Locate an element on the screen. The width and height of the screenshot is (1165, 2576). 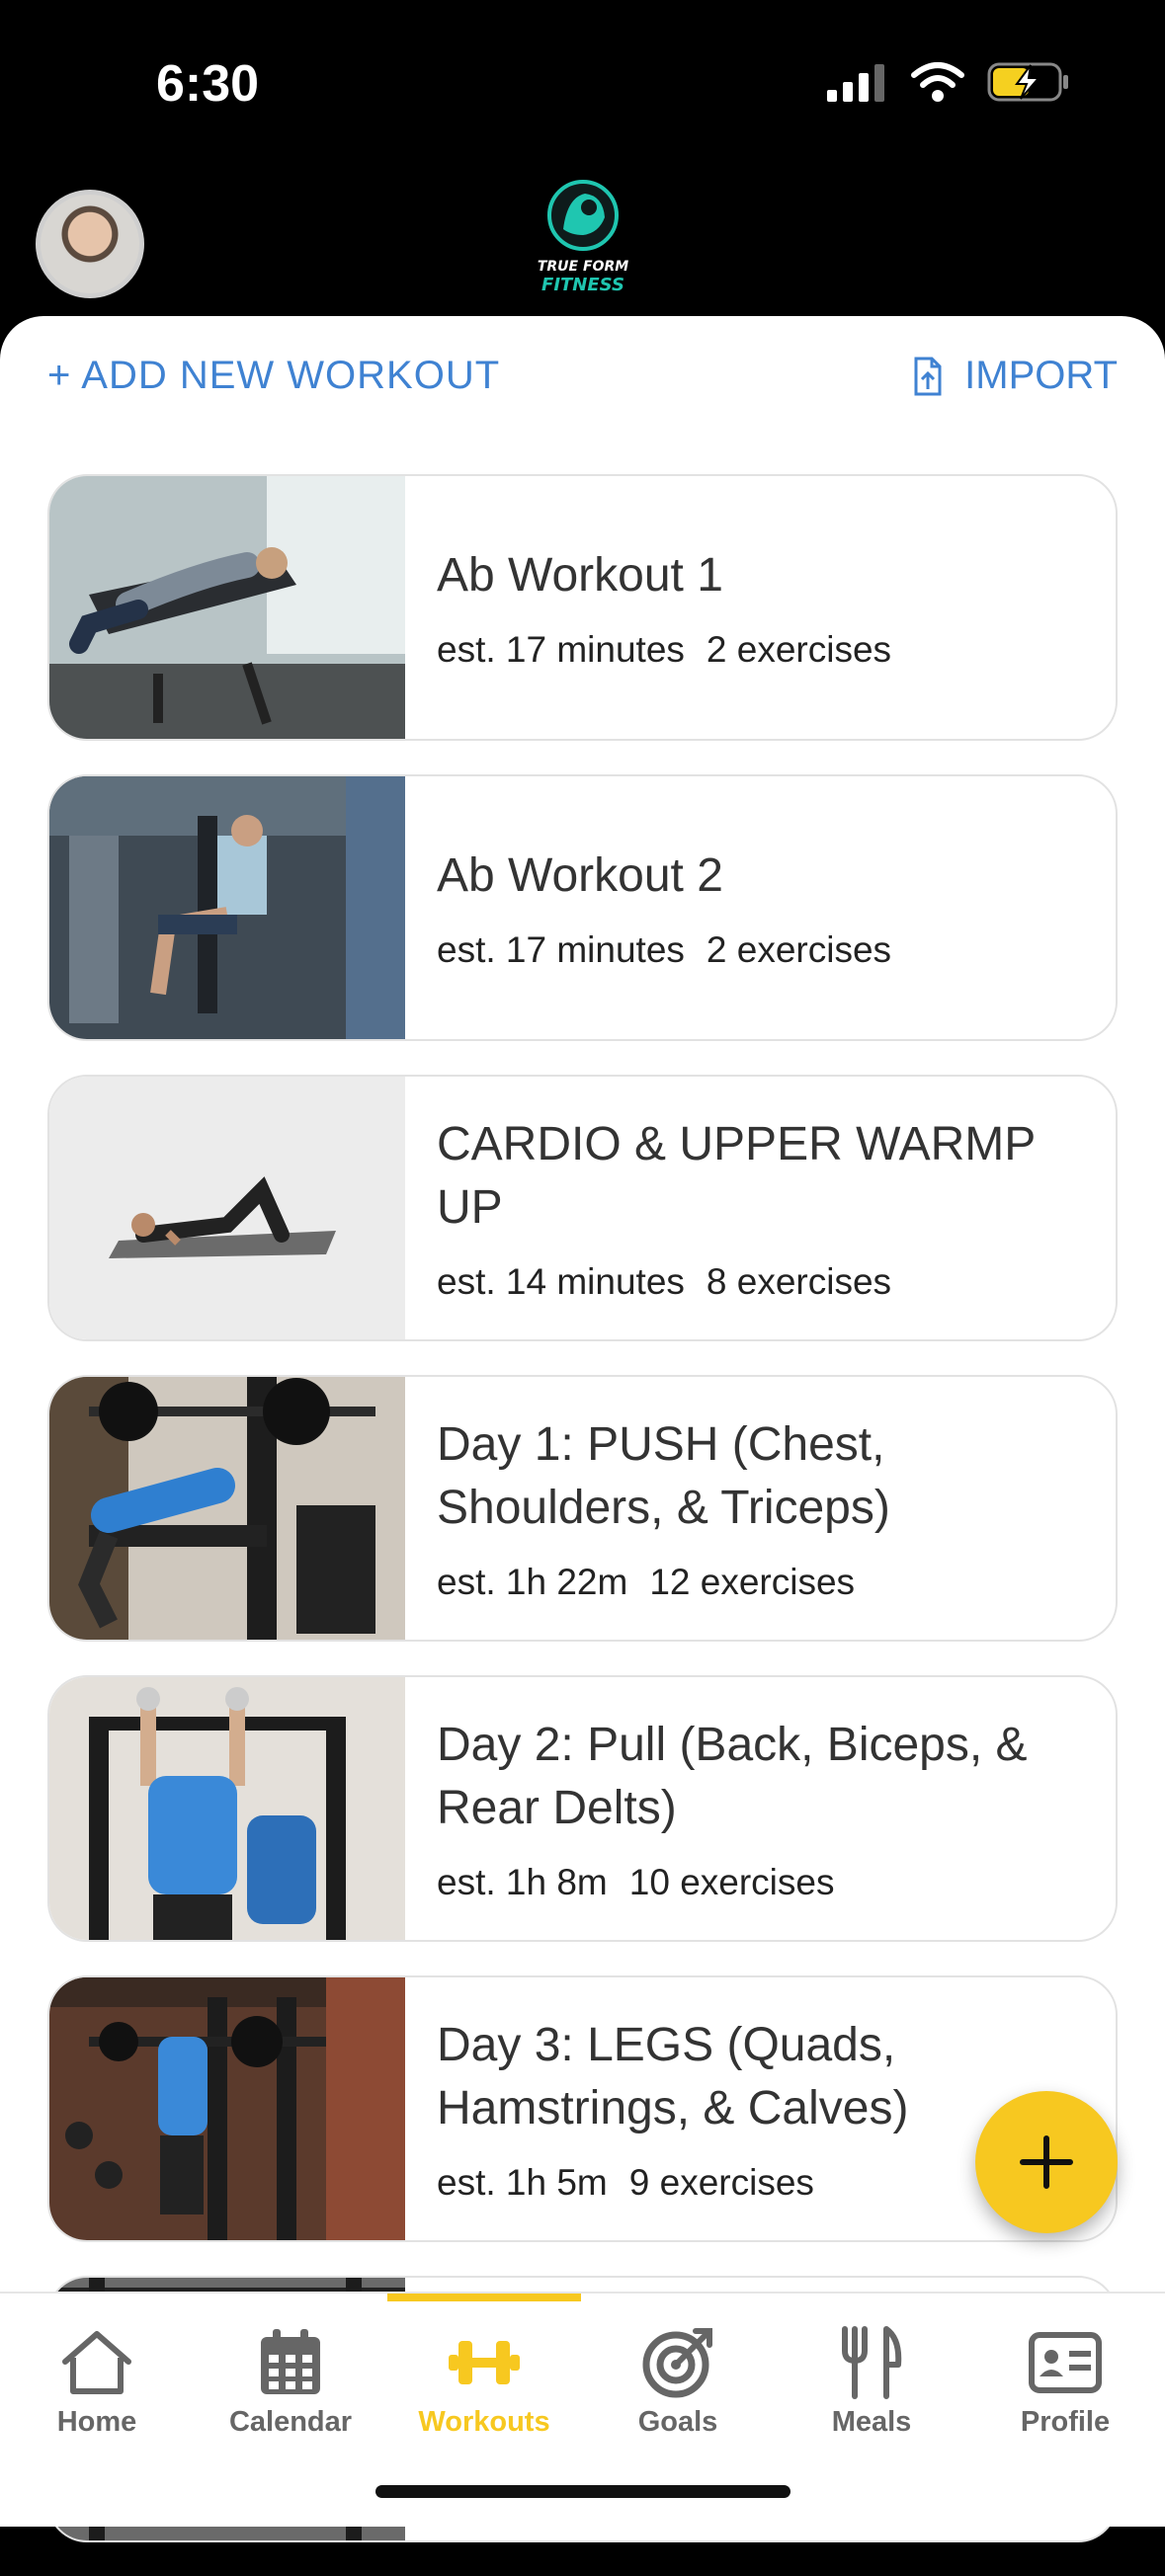
workout-meta: est. 14 minutes 8 exercises is located at coordinates (761, 1282).